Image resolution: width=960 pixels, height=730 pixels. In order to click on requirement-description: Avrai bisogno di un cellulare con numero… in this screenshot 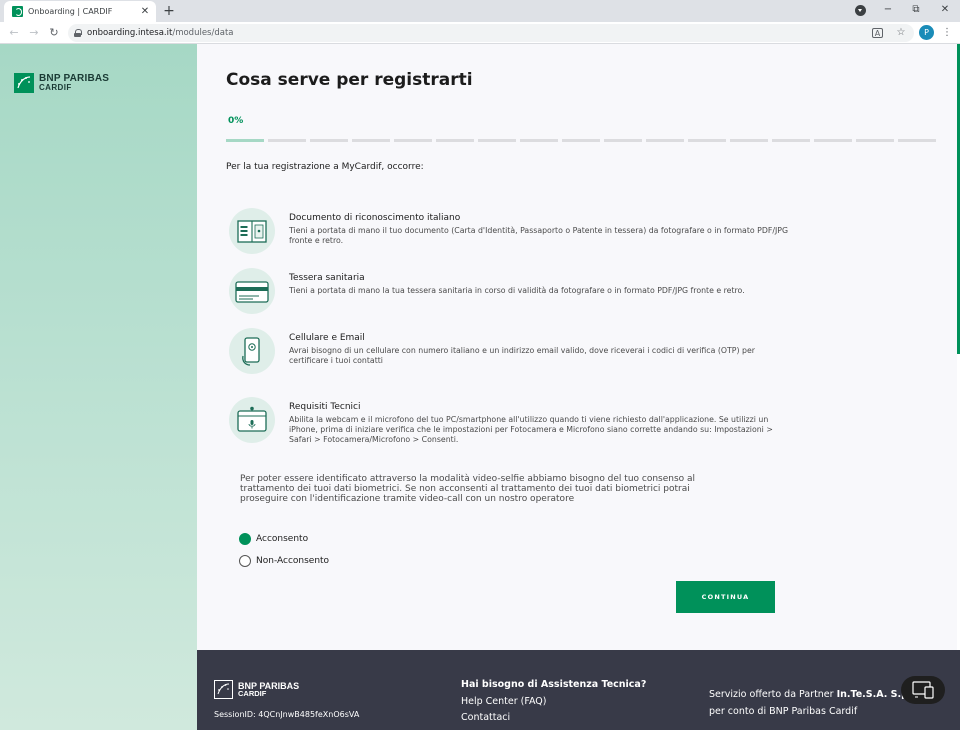, I will do `click(522, 355)`.